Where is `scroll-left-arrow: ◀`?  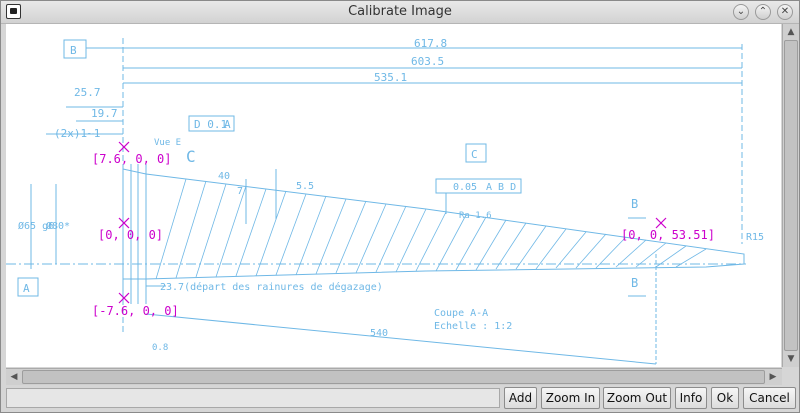
scroll-left-arrow: ◀ is located at coordinates (14, 377).